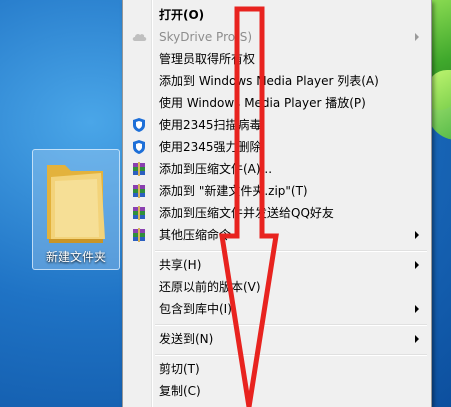 Image resolution: width=451 pixels, height=407 pixels. Describe the element at coordinates (233, 191) in the screenshot. I see `menu-item-label: 添加到 "新建文件夹.zip"(T)` at that location.